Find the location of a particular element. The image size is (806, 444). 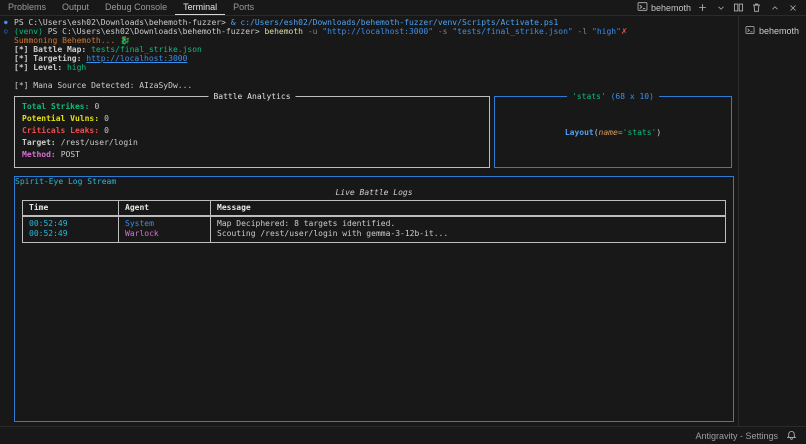

stat-label: Potential Vulns: is located at coordinates (61, 118).